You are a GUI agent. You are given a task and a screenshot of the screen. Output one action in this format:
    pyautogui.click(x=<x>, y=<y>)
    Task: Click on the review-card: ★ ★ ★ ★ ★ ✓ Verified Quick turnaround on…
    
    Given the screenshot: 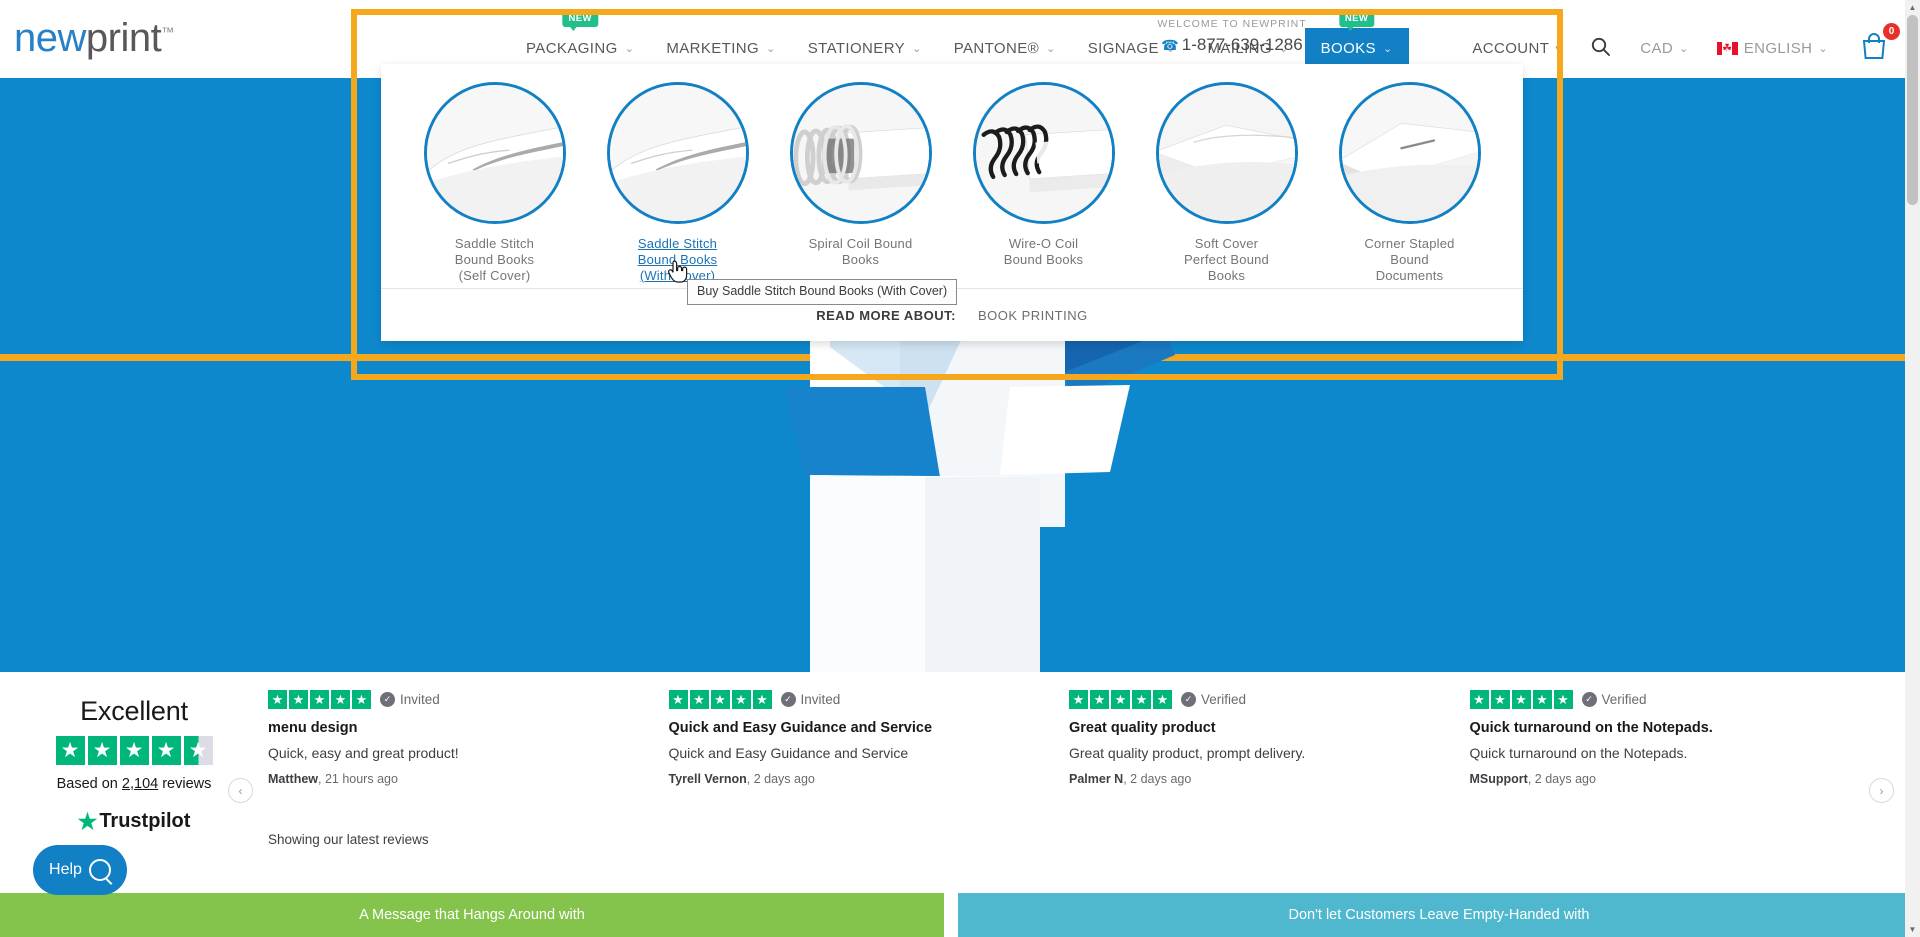 What is the action you would take?
    pyautogui.click(x=1670, y=738)
    